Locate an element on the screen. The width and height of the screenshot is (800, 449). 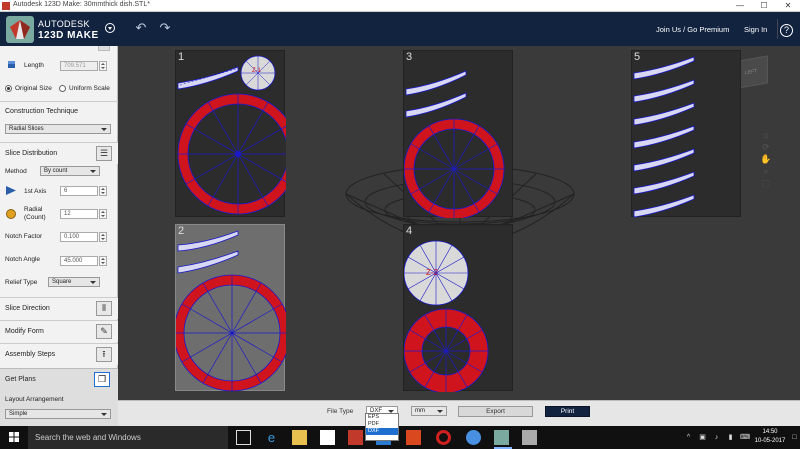
modify-form-header: Modify Form ✎ is located at coordinates (59, 331).